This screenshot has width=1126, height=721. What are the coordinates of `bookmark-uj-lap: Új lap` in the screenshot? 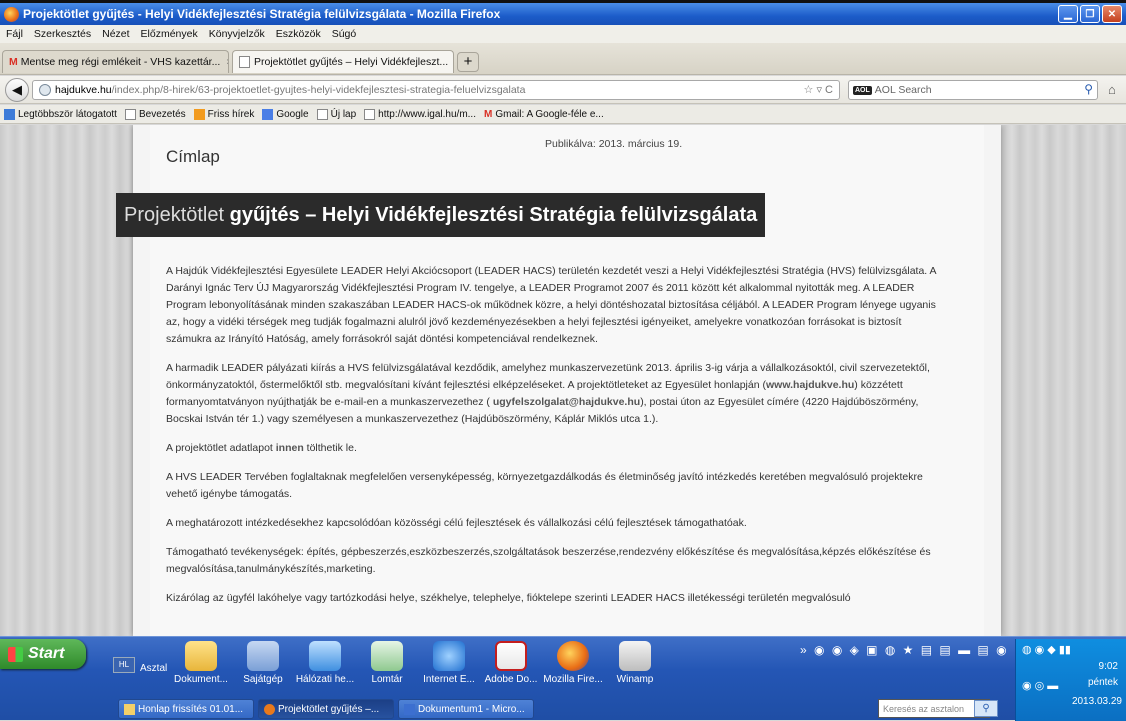 It's located at (336, 114).